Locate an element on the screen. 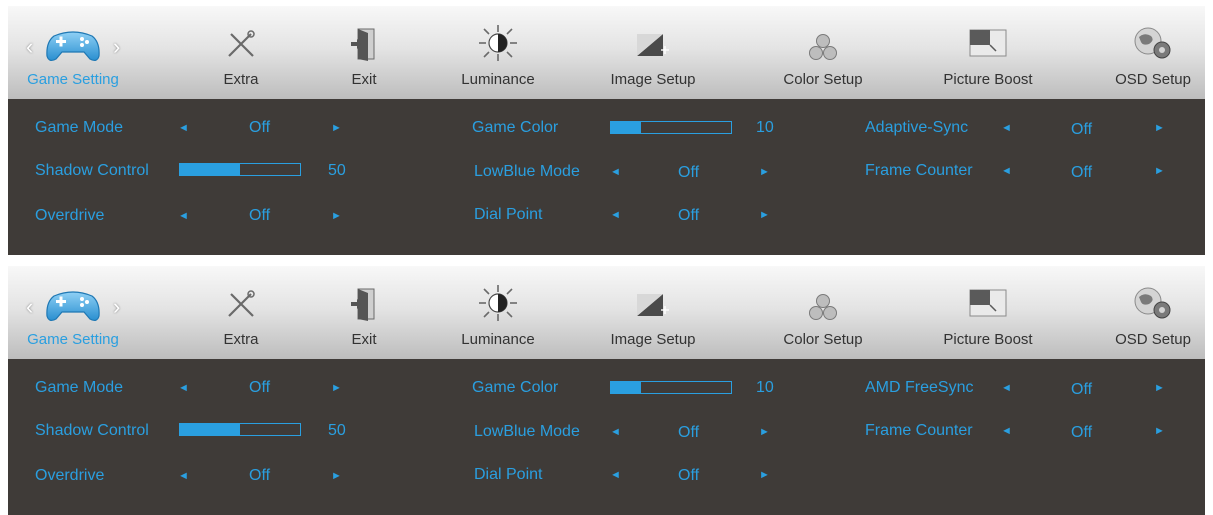 The image size is (1213, 515). game-color-label: Game Color is located at coordinates (515, 127).